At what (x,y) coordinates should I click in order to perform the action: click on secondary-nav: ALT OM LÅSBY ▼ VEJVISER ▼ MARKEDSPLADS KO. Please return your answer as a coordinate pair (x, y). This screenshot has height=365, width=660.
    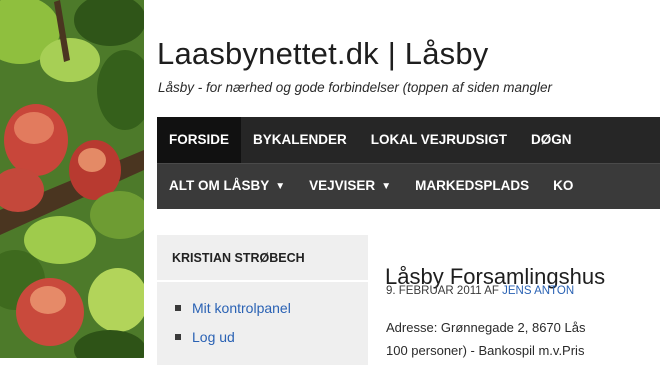
    Looking at the image, I should click on (408, 186).